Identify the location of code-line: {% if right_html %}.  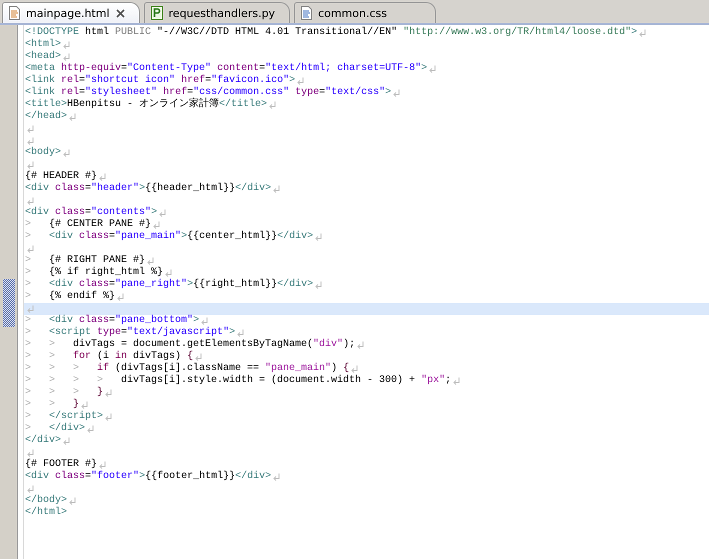
(106, 272).